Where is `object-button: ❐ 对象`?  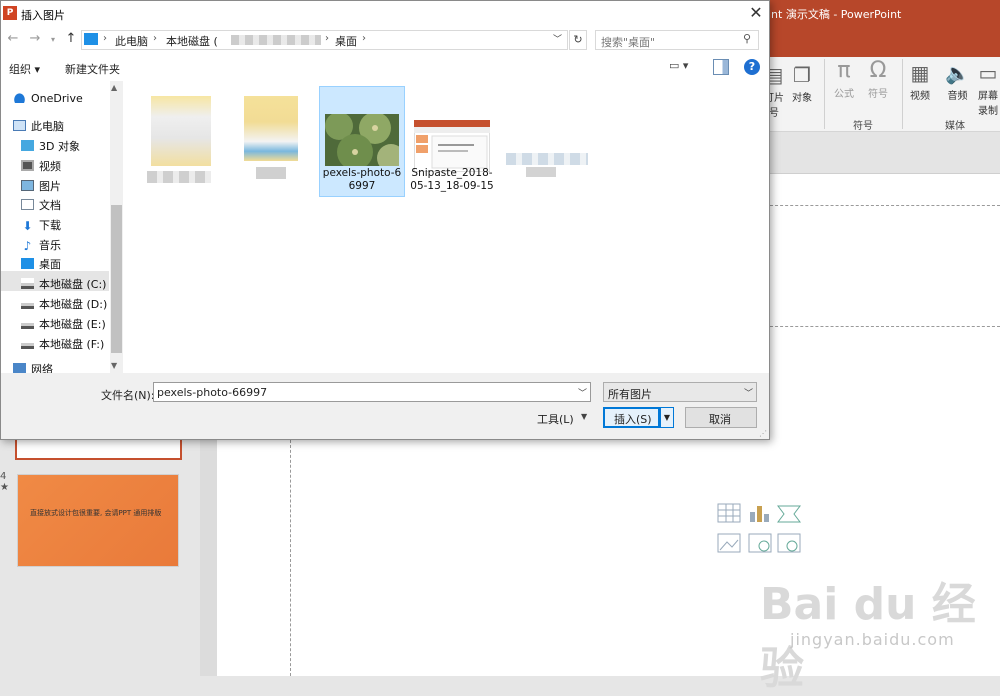 object-button: ❐ 对象 is located at coordinates (802, 83).